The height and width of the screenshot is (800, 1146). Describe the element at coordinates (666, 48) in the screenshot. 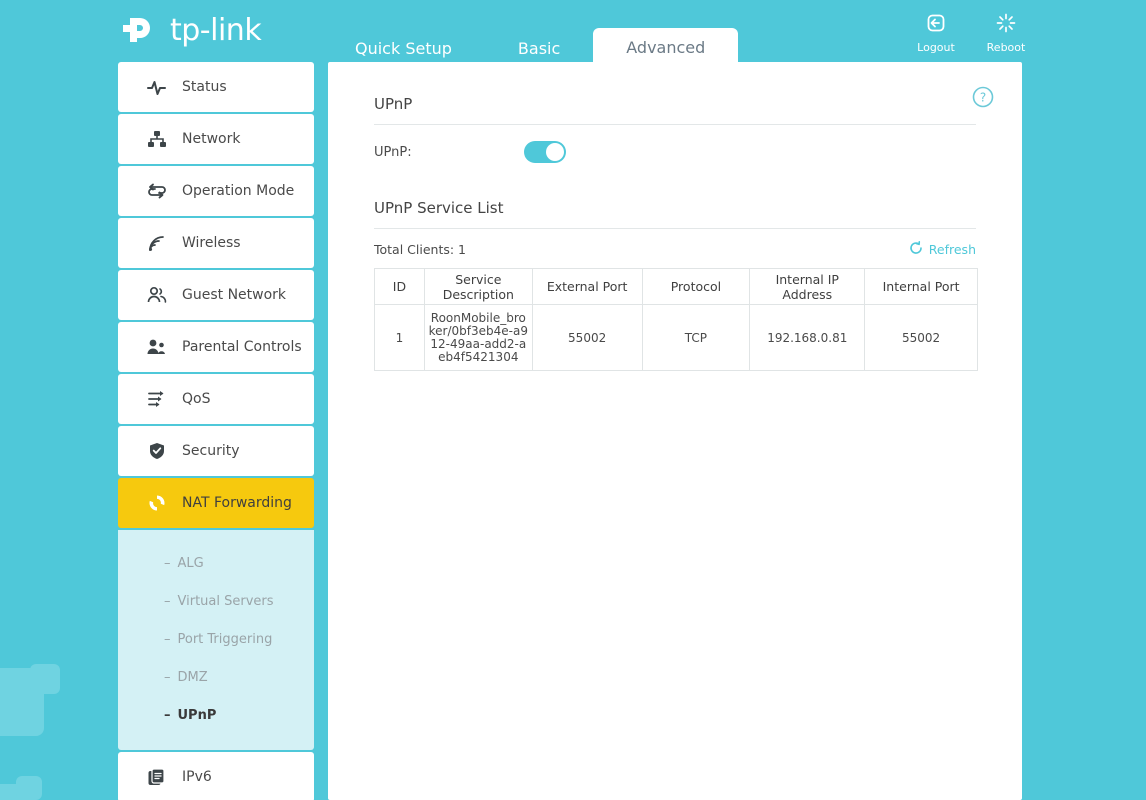

I see `tab-advanced: Advanced` at that location.